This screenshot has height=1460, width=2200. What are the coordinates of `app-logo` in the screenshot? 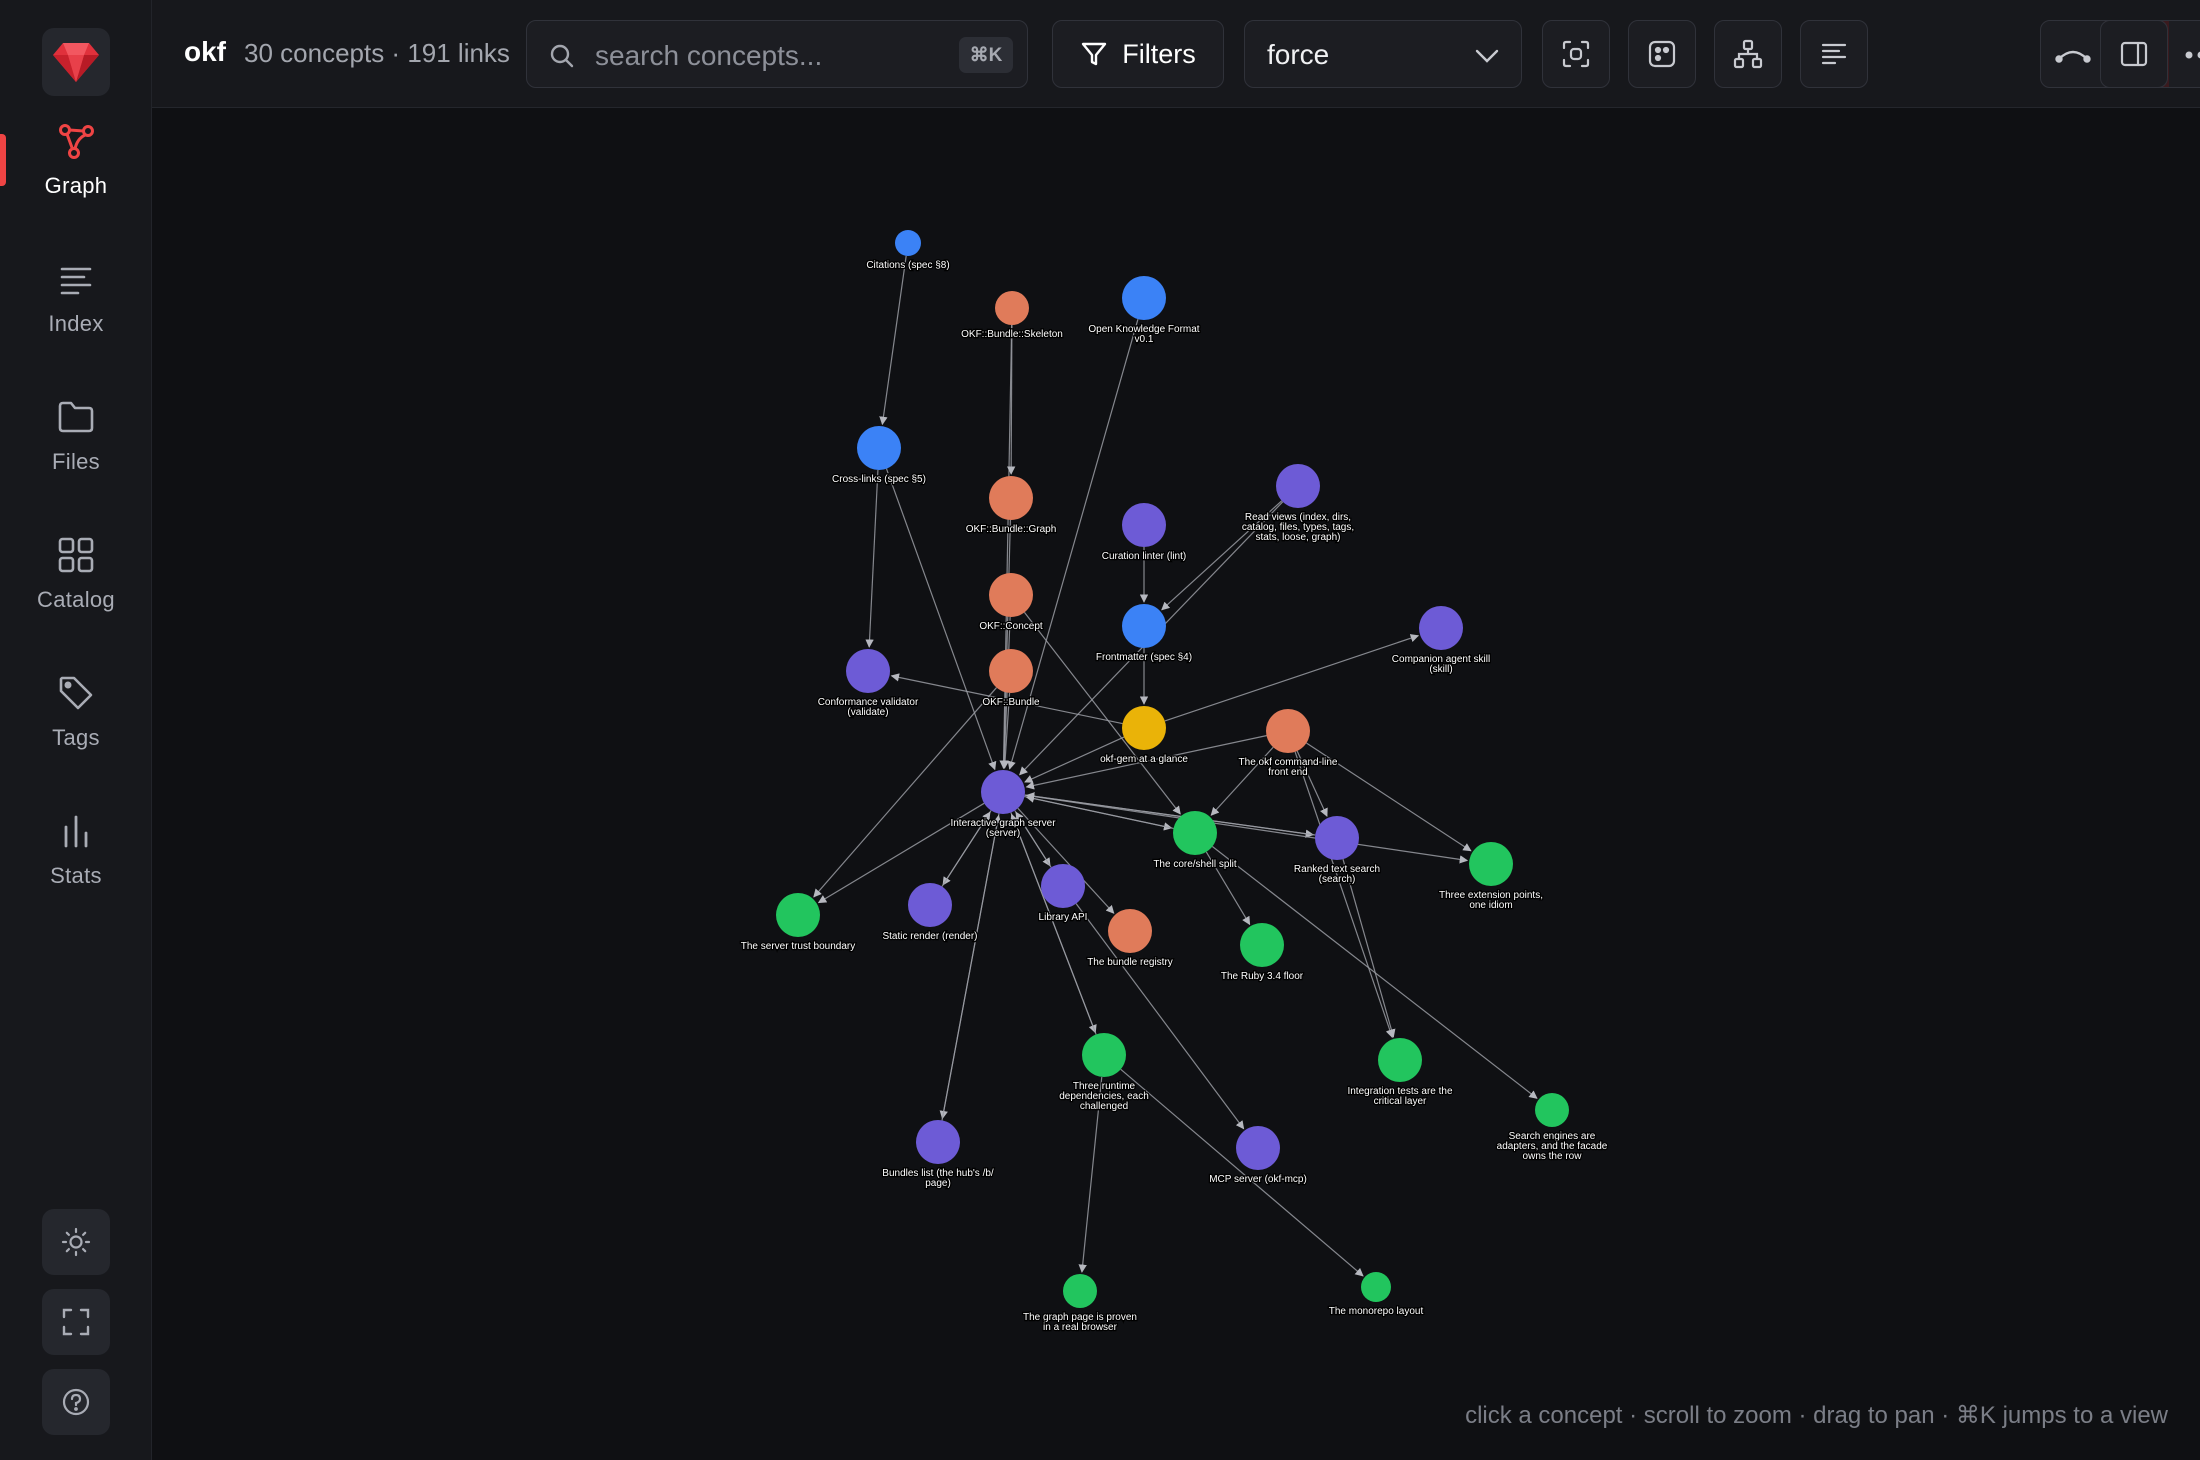 It's located at (76, 62).